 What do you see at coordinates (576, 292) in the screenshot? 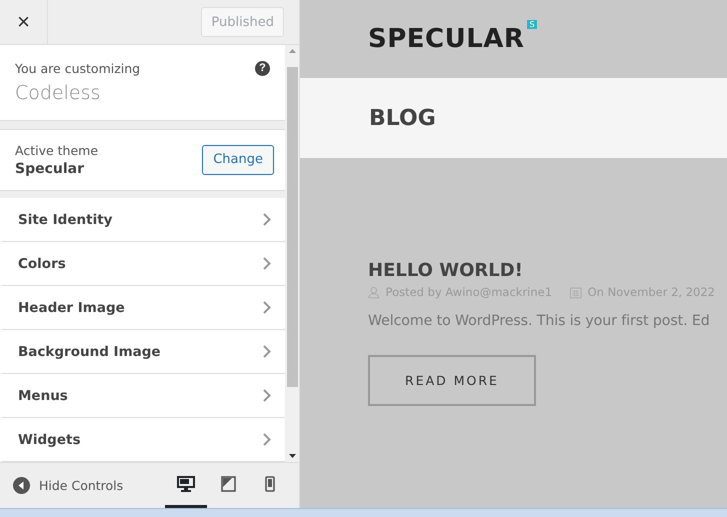
I see `calendar-icon` at bounding box center [576, 292].